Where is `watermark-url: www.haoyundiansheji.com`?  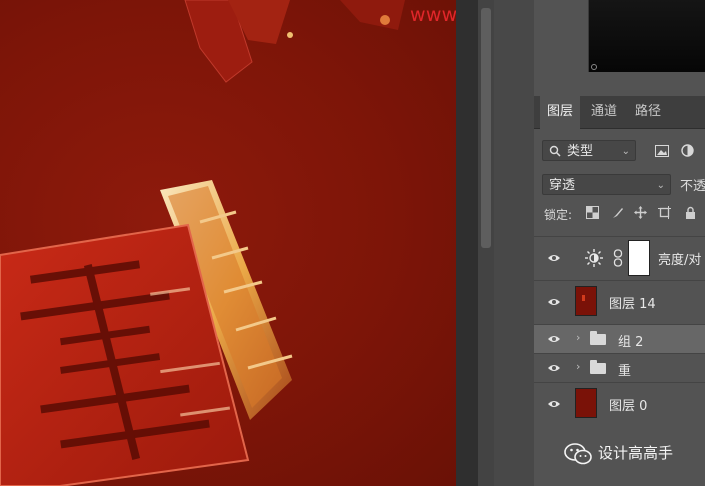 watermark-url: www.haoyundiansheji.com is located at coordinates (433, 15).